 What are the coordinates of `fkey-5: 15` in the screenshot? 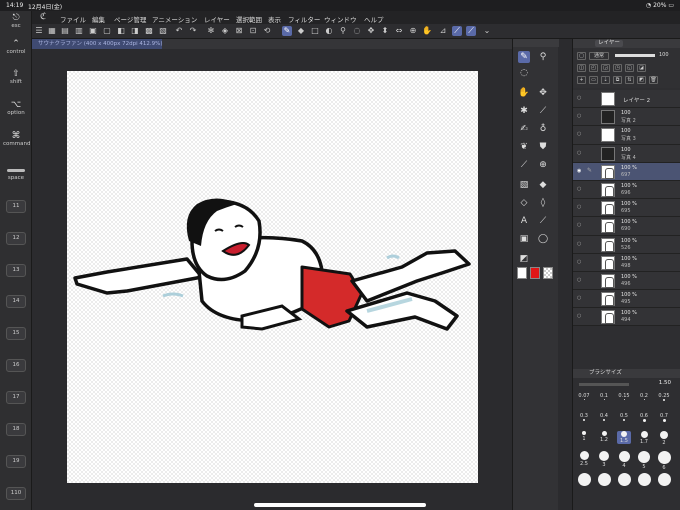 It's located at (16, 333).